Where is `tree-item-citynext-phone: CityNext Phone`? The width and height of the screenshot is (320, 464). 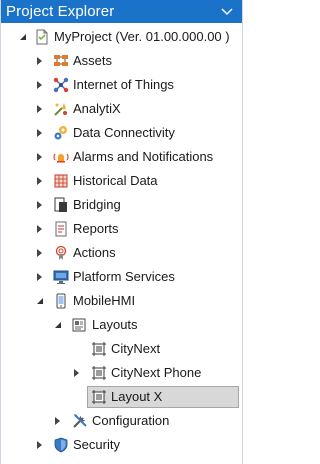
tree-item-citynext-phone: CityNext Phone is located at coordinates (121, 373).